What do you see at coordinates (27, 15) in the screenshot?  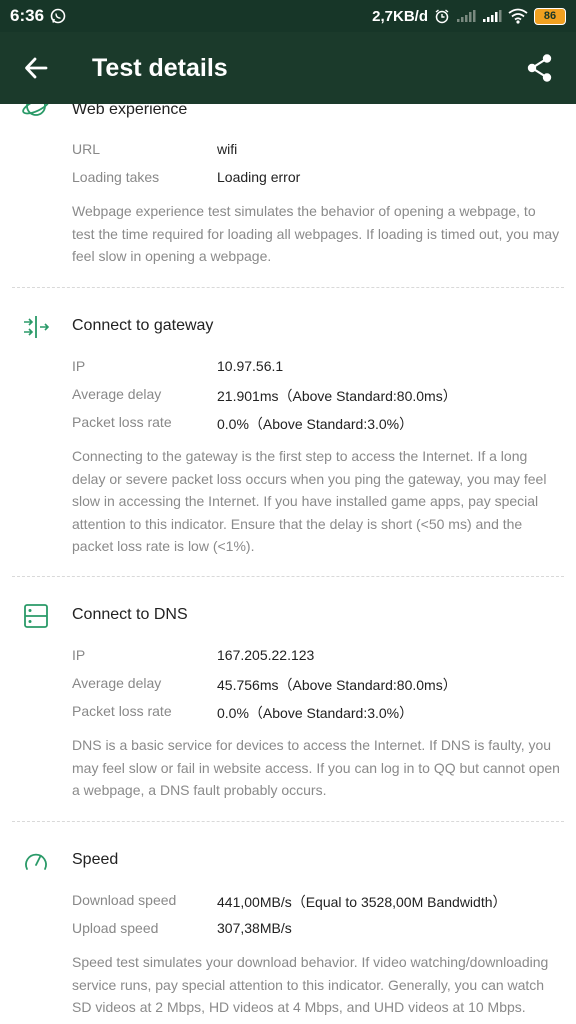 I see `status-time: 6:36` at bounding box center [27, 15].